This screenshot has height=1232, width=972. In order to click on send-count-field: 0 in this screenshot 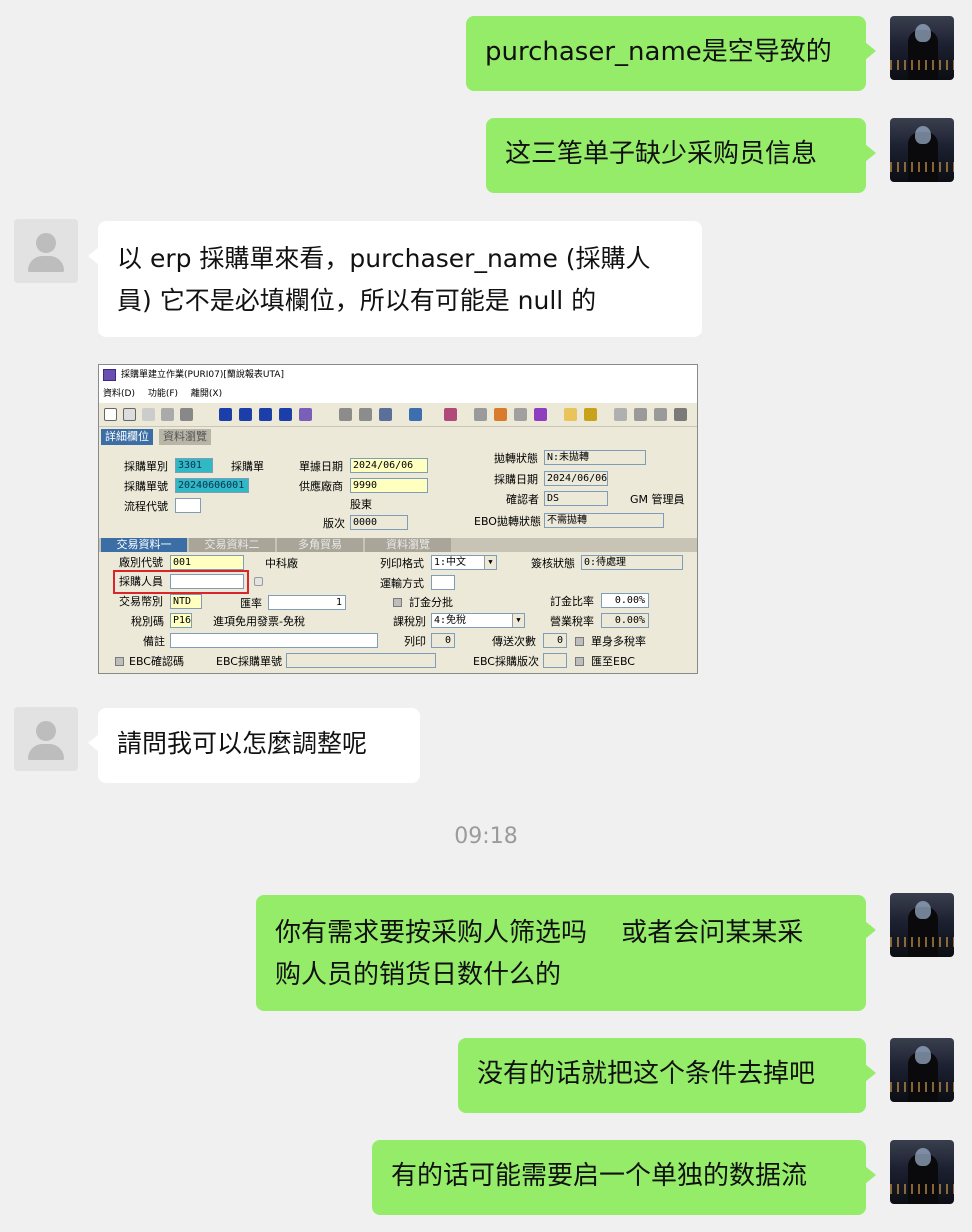, I will do `click(555, 640)`.